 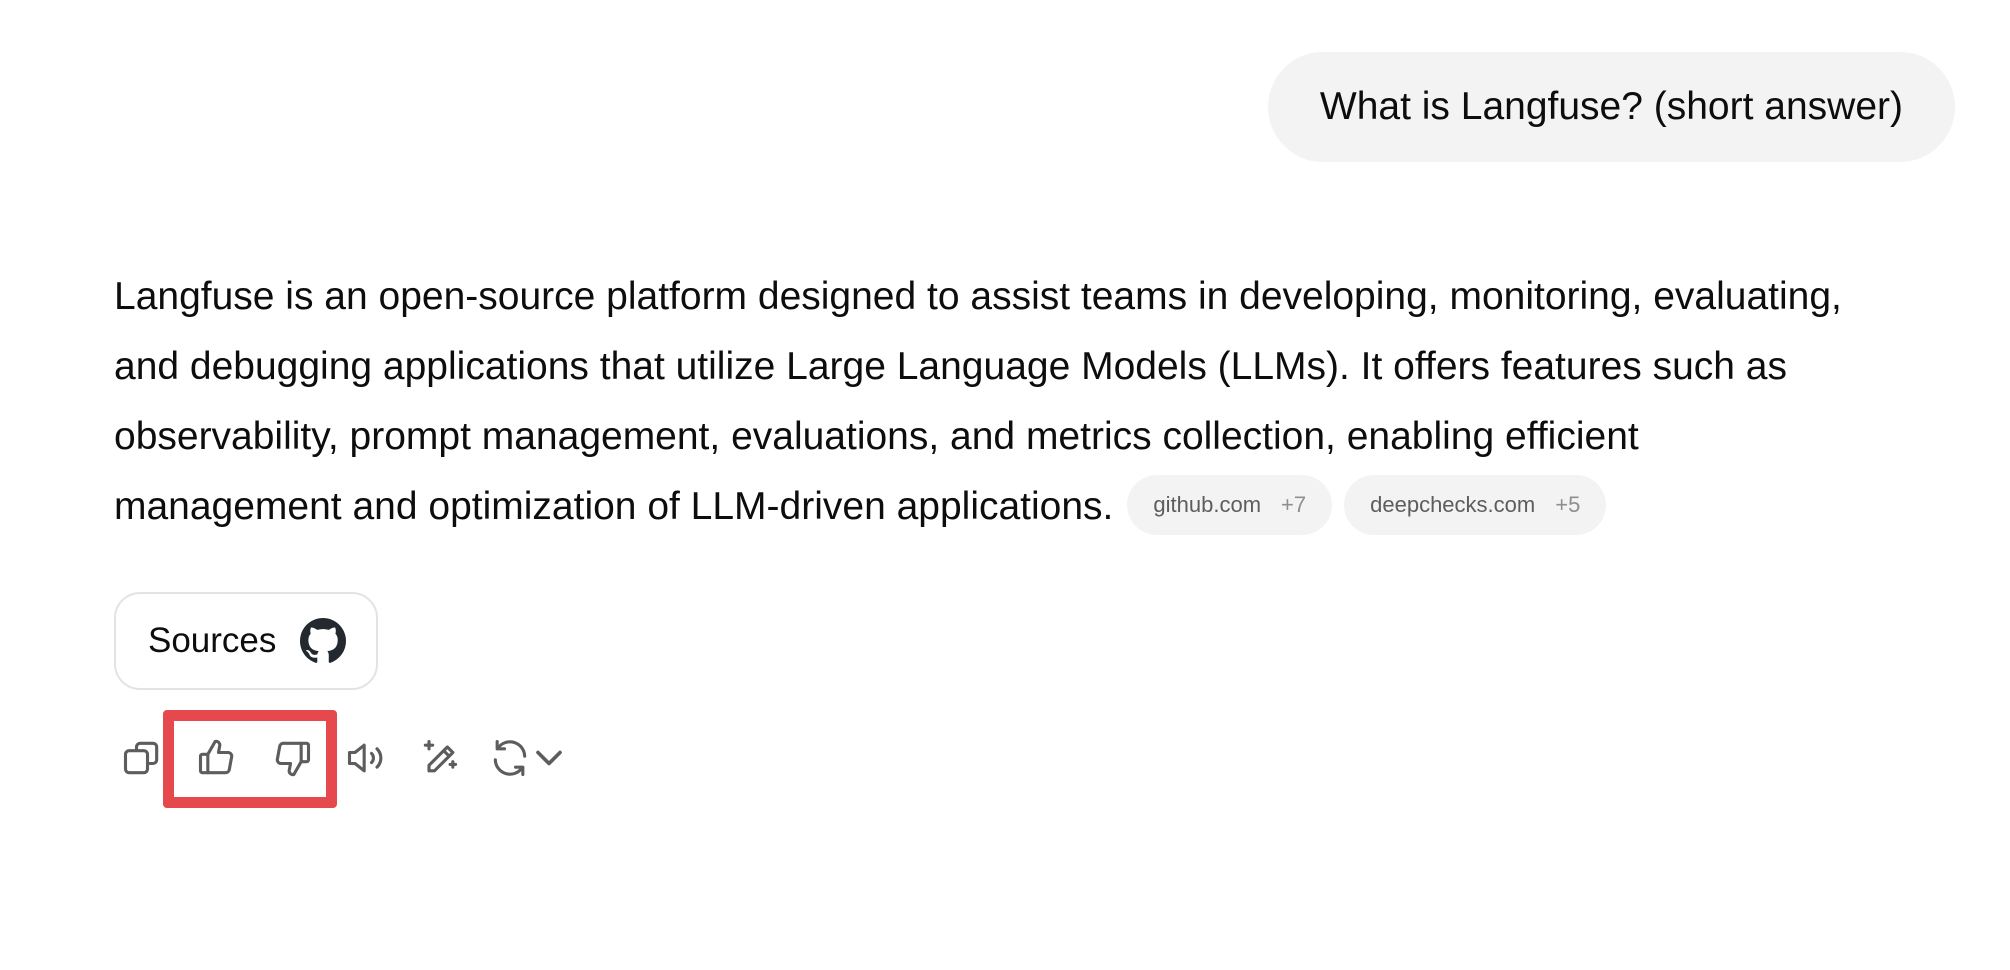 I want to click on citation-count: +7, so click(x=1294, y=504).